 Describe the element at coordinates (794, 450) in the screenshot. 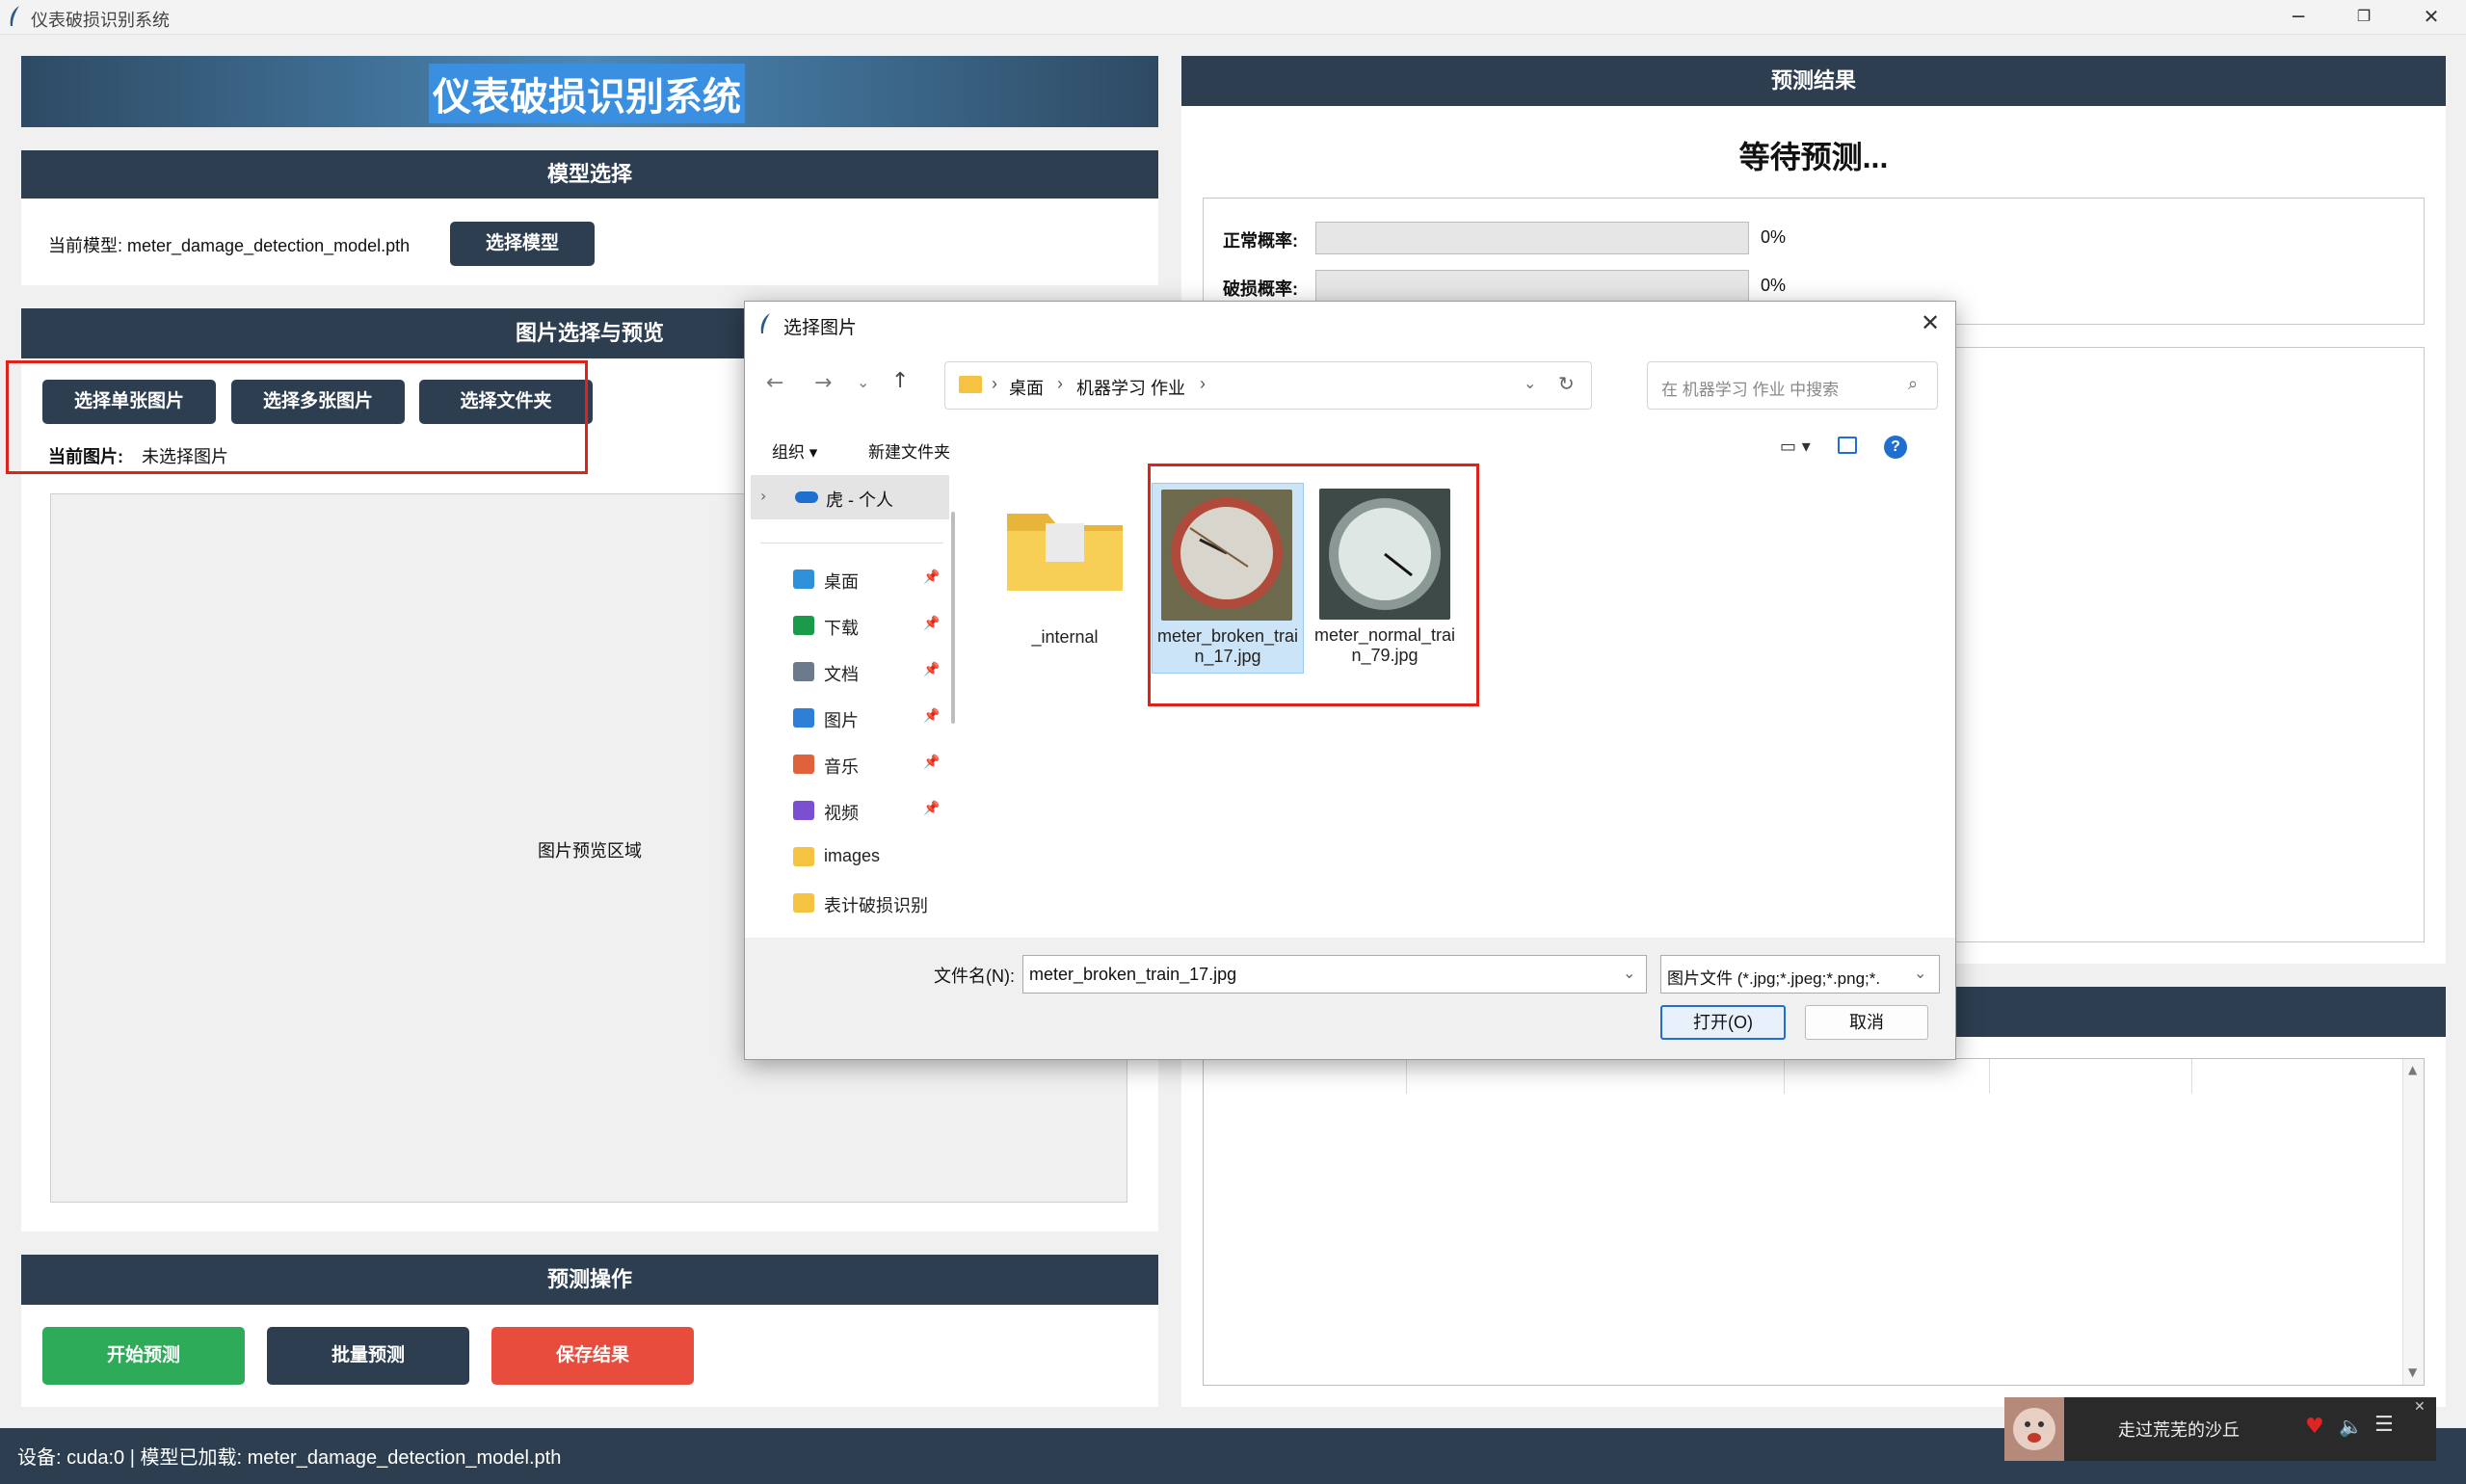

I see `organize-menu: 组织 ▾` at that location.